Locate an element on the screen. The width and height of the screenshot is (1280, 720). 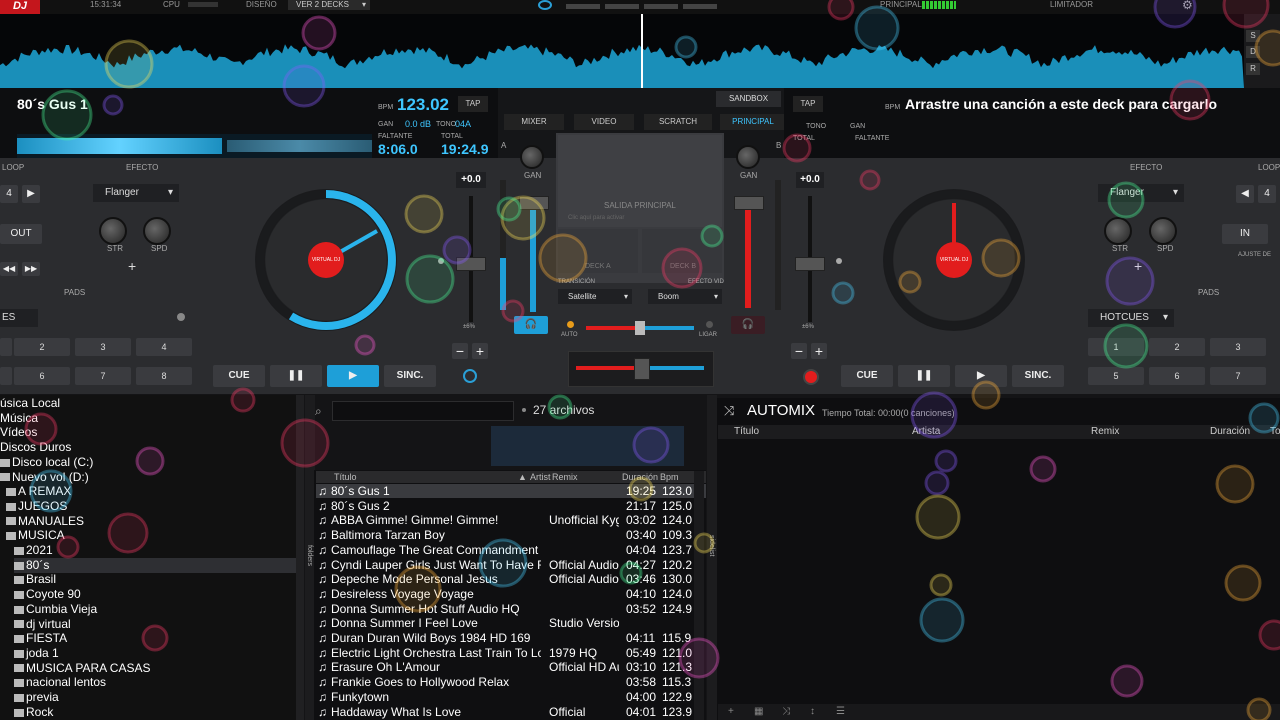
video-fx-dropdown: Boom ▾ is located at coordinates (685, 296).